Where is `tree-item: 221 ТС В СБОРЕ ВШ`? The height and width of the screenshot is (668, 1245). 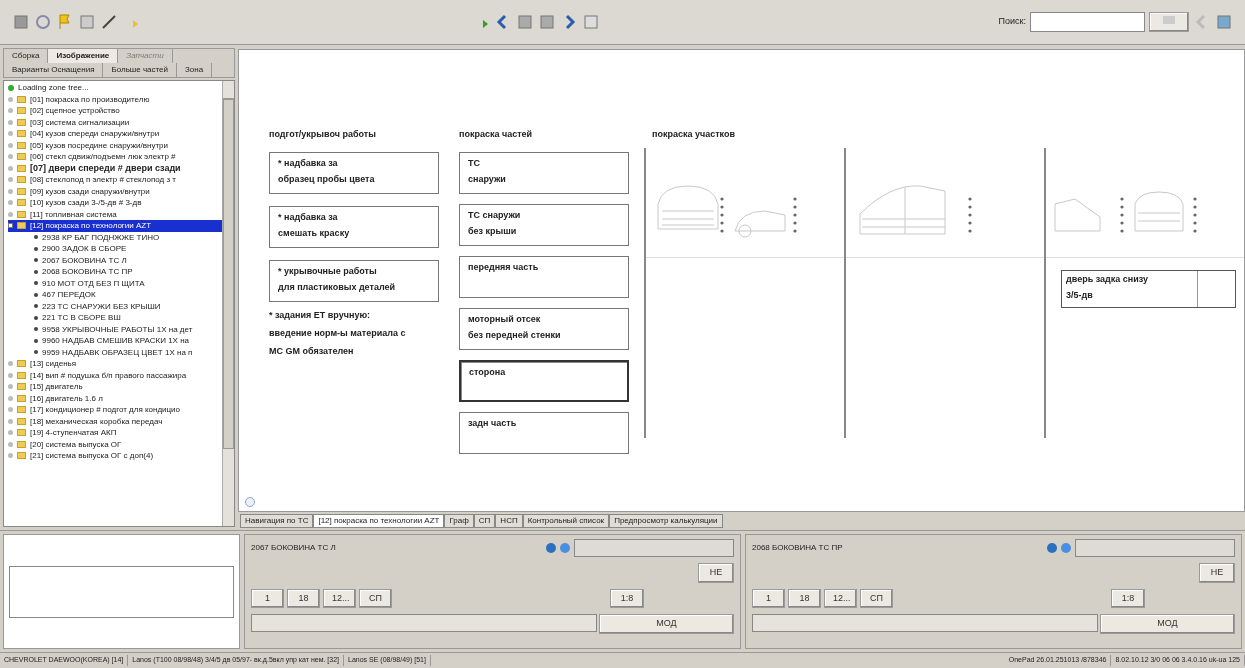 tree-item: 221 ТС В СБОРЕ ВШ is located at coordinates (115, 318).